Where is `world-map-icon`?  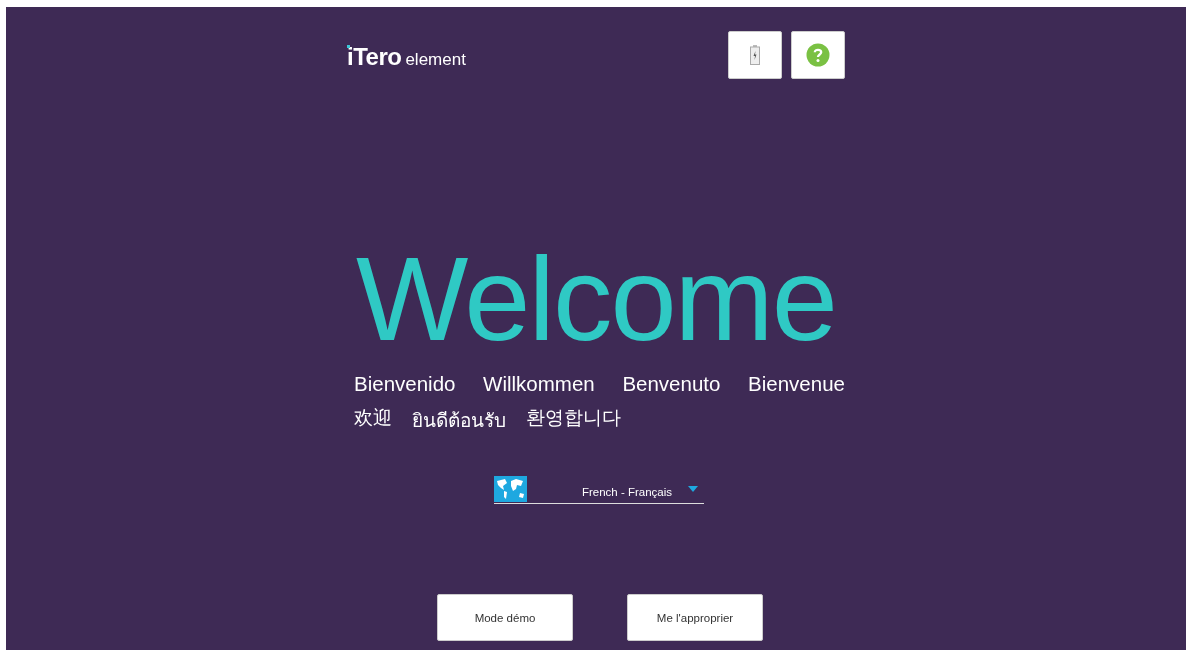
world-map-icon is located at coordinates (510, 489).